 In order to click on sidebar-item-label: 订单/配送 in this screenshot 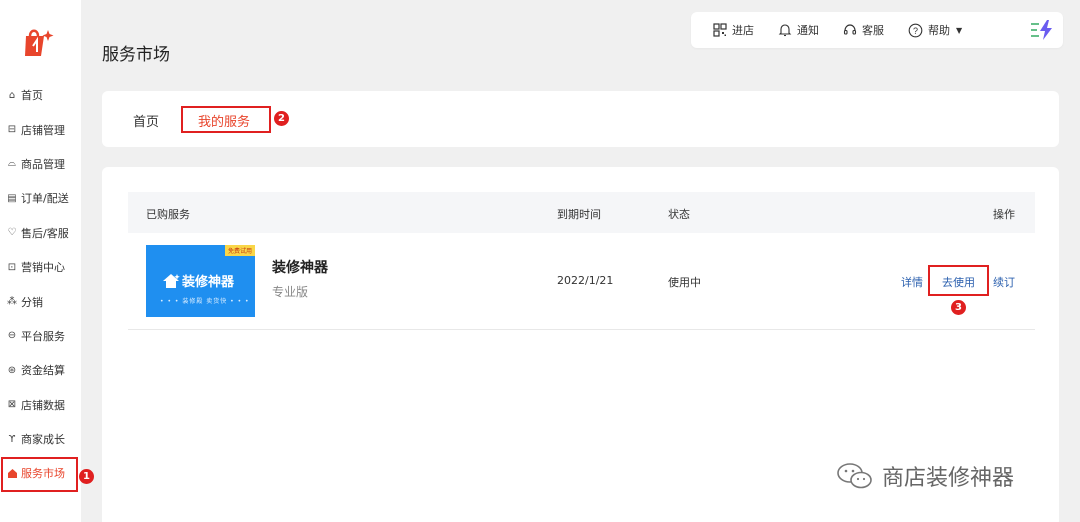, I will do `click(45, 199)`.